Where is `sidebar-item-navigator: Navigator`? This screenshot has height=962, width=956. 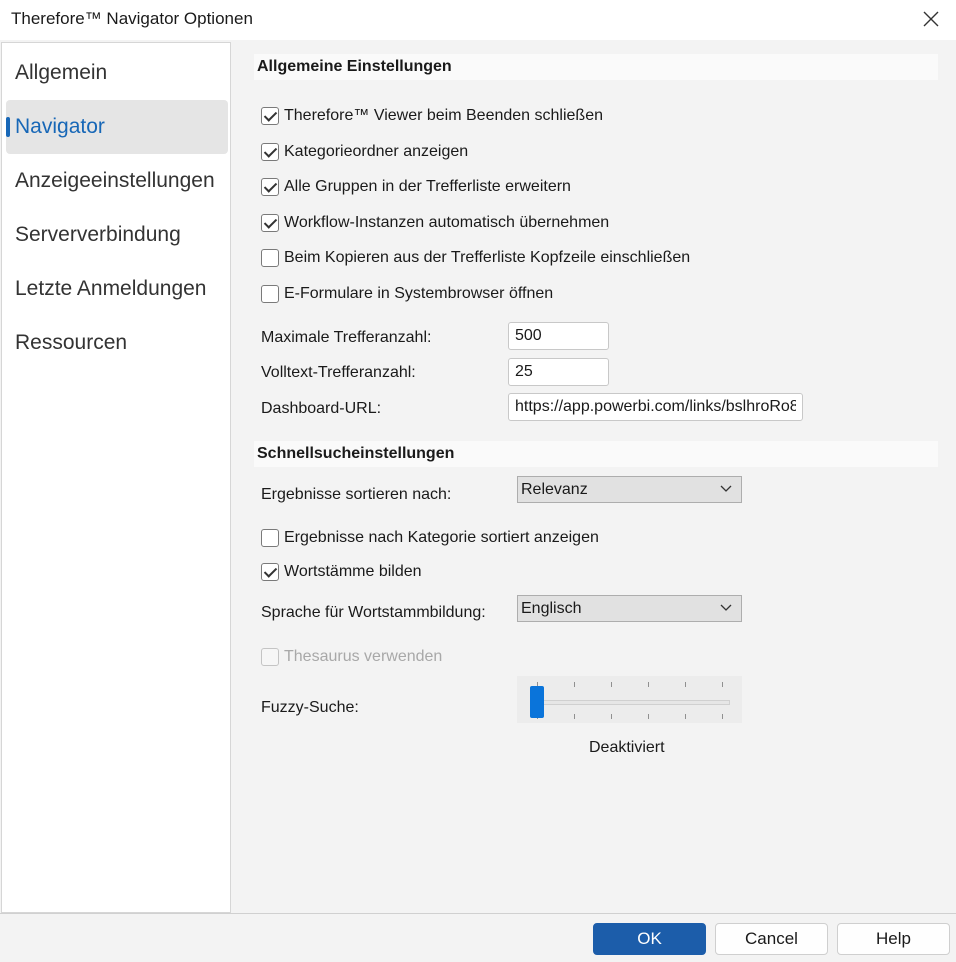
sidebar-item-navigator: Navigator is located at coordinates (117, 127).